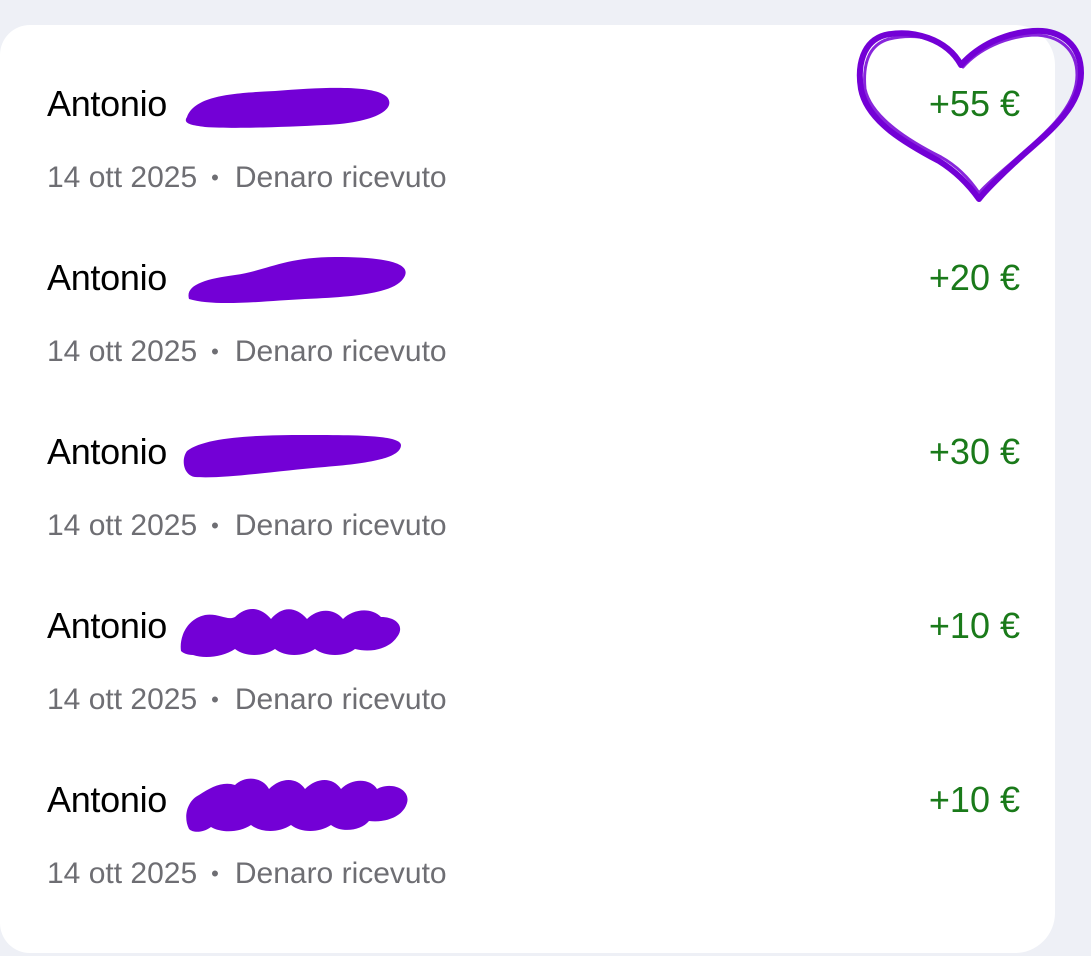 The height and width of the screenshot is (956, 1091). What do you see at coordinates (974, 103) in the screenshot?
I see `amount-value: +55 €` at bounding box center [974, 103].